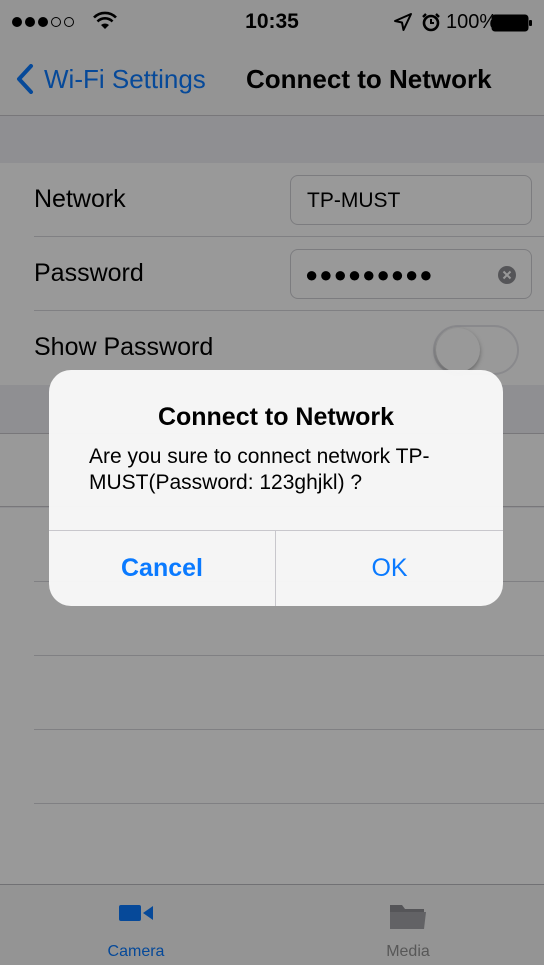 The image size is (544, 965). What do you see at coordinates (389, 568) in the screenshot?
I see `ok-button: OK` at bounding box center [389, 568].